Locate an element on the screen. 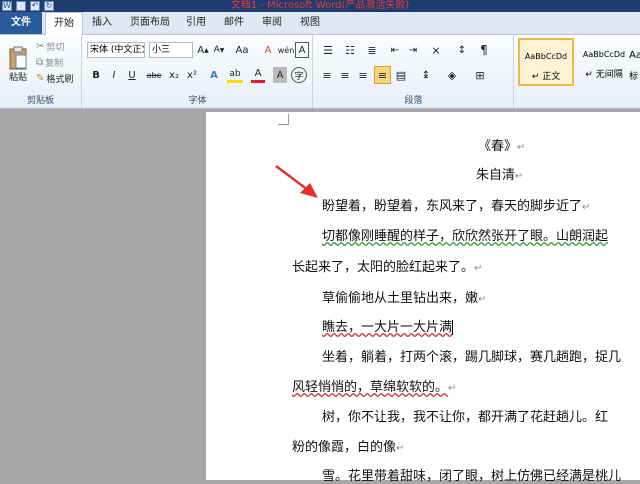  doc-line: 盼望着，盼望着，东风来了，春天的脚步近了↵ is located at coordinates (456, 204).